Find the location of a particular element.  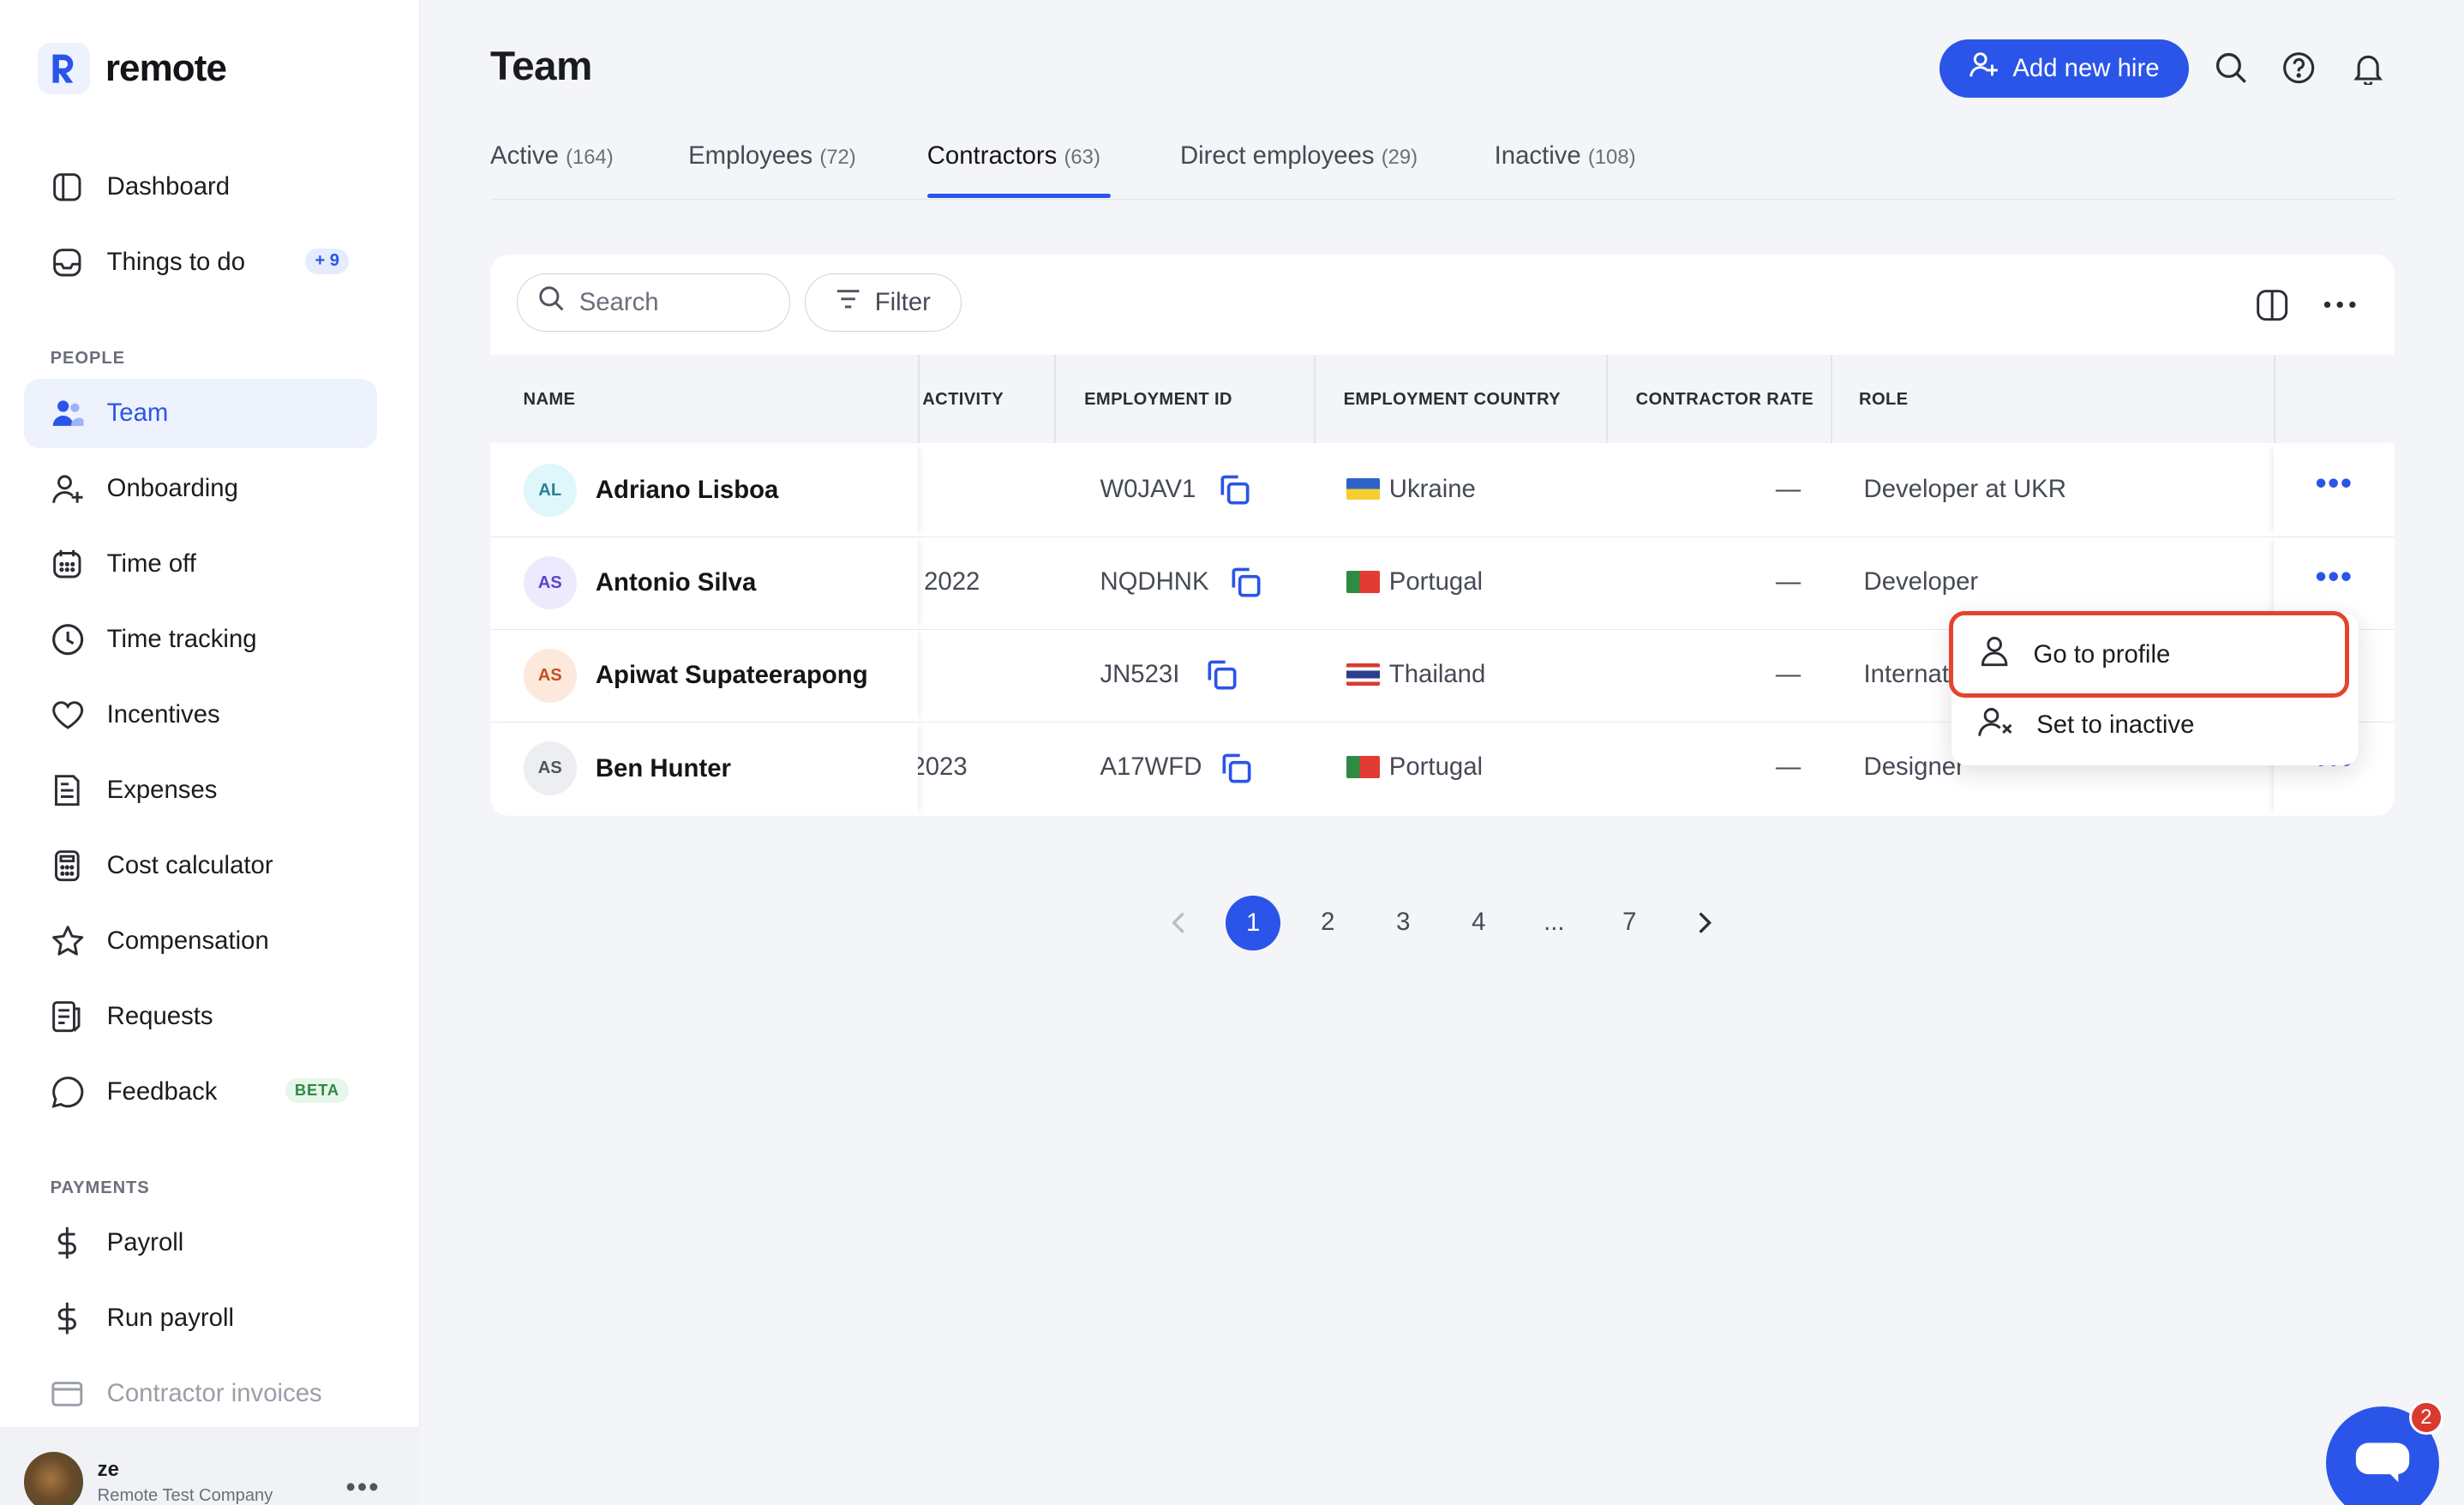

set-to-inactive-menu-item: Set to inactive is located at coordinates (2155, 725).